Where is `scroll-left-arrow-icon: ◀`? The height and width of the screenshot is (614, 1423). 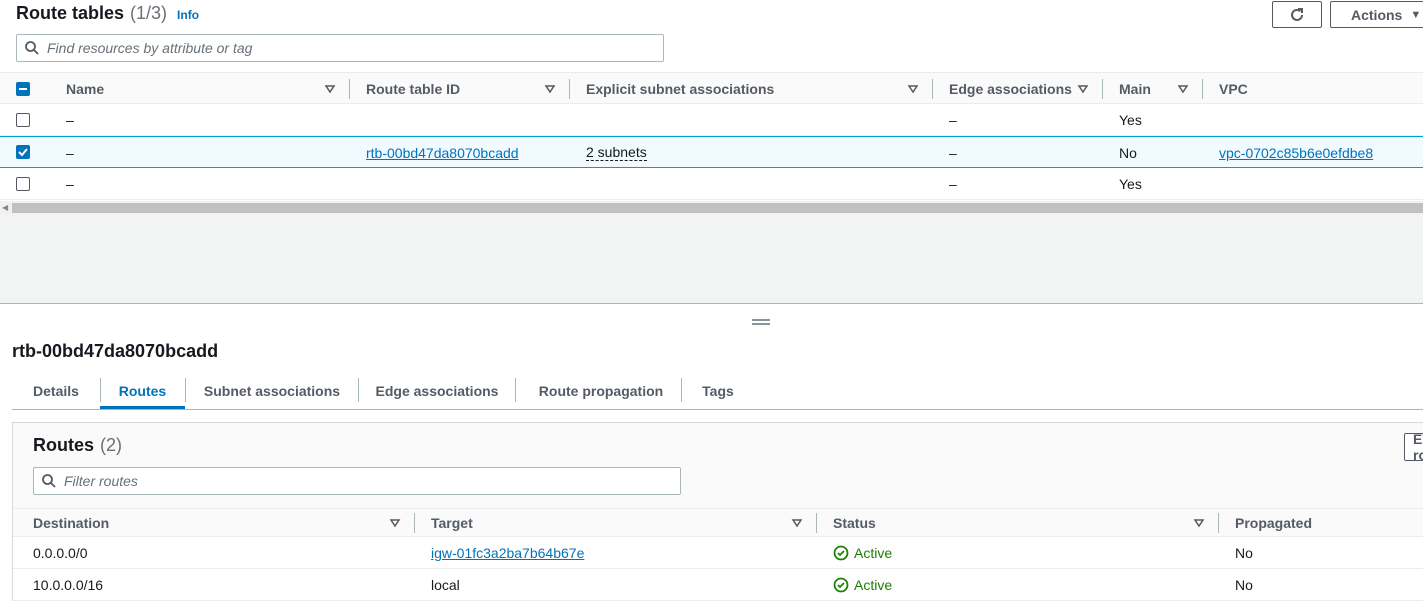
scroll-left-arrow-icon: ◀ is located at coordinates (5, 207).